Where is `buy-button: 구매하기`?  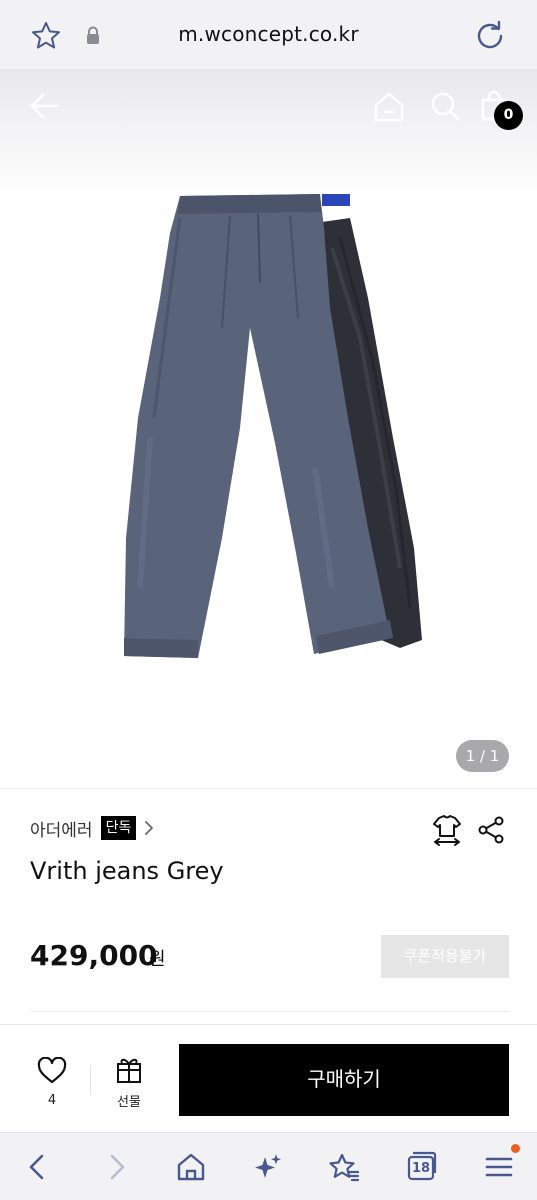
buy-button: 구매하기 is located at coordinates (344, 1080).